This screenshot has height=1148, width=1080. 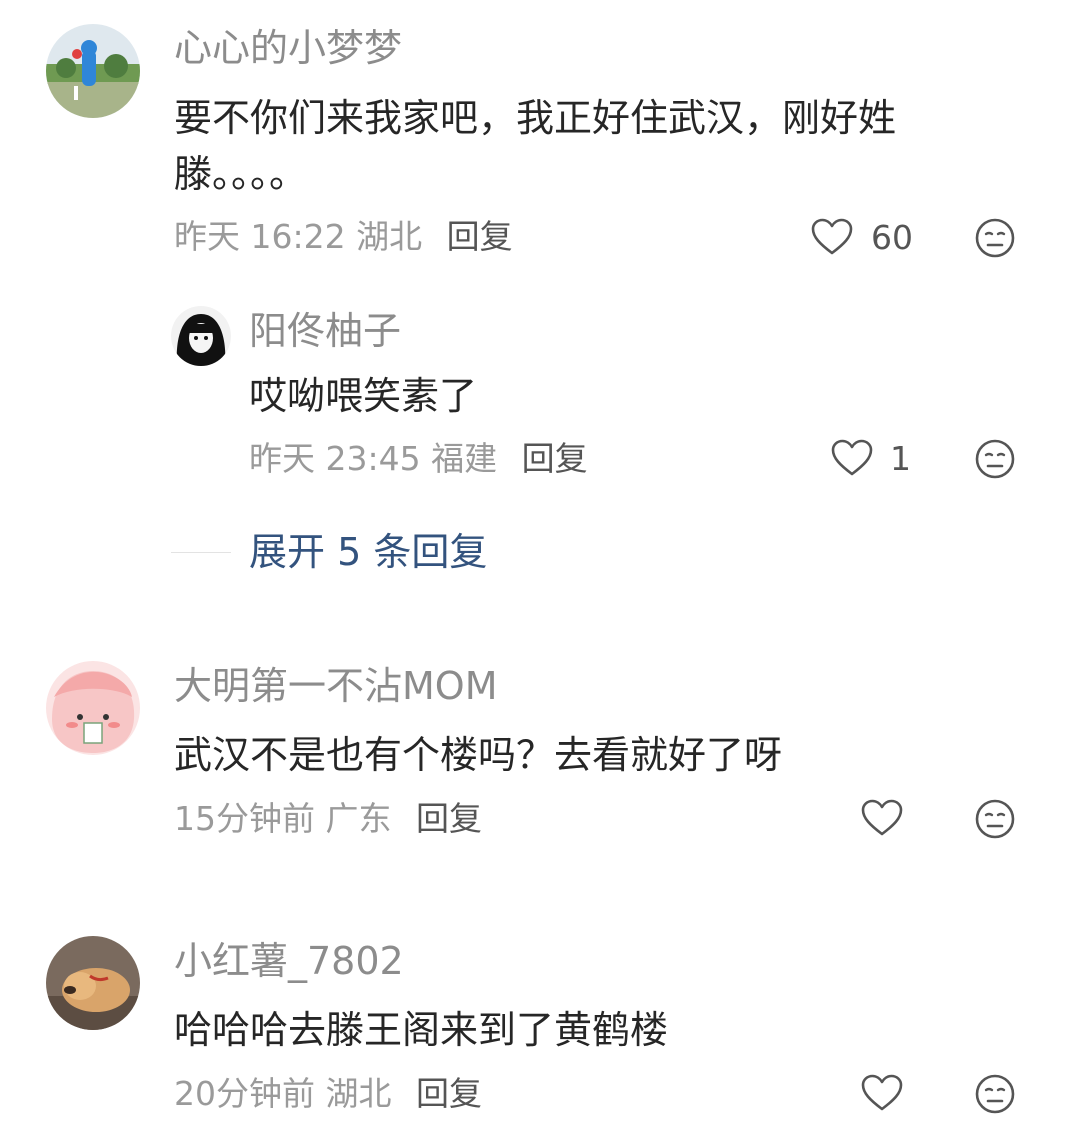 What do you see at coordinates (464, 458) in the screenshot?
I see `reply-location: 福建` at bounding box center [464, 458].